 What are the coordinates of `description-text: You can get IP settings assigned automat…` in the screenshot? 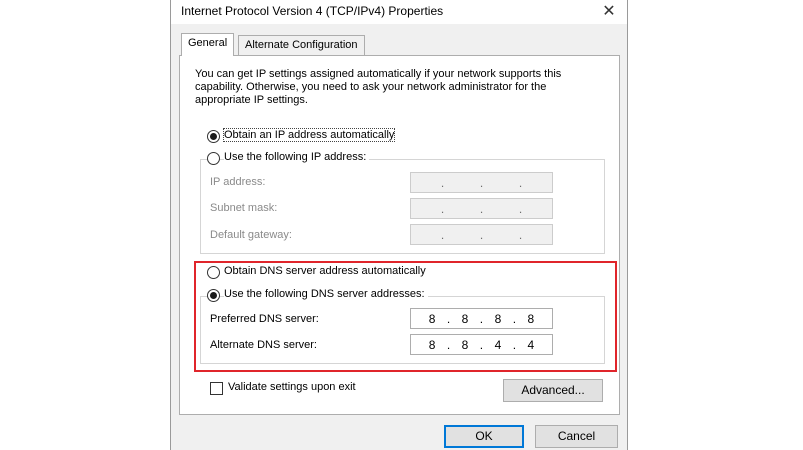 It's located at (378, 87).